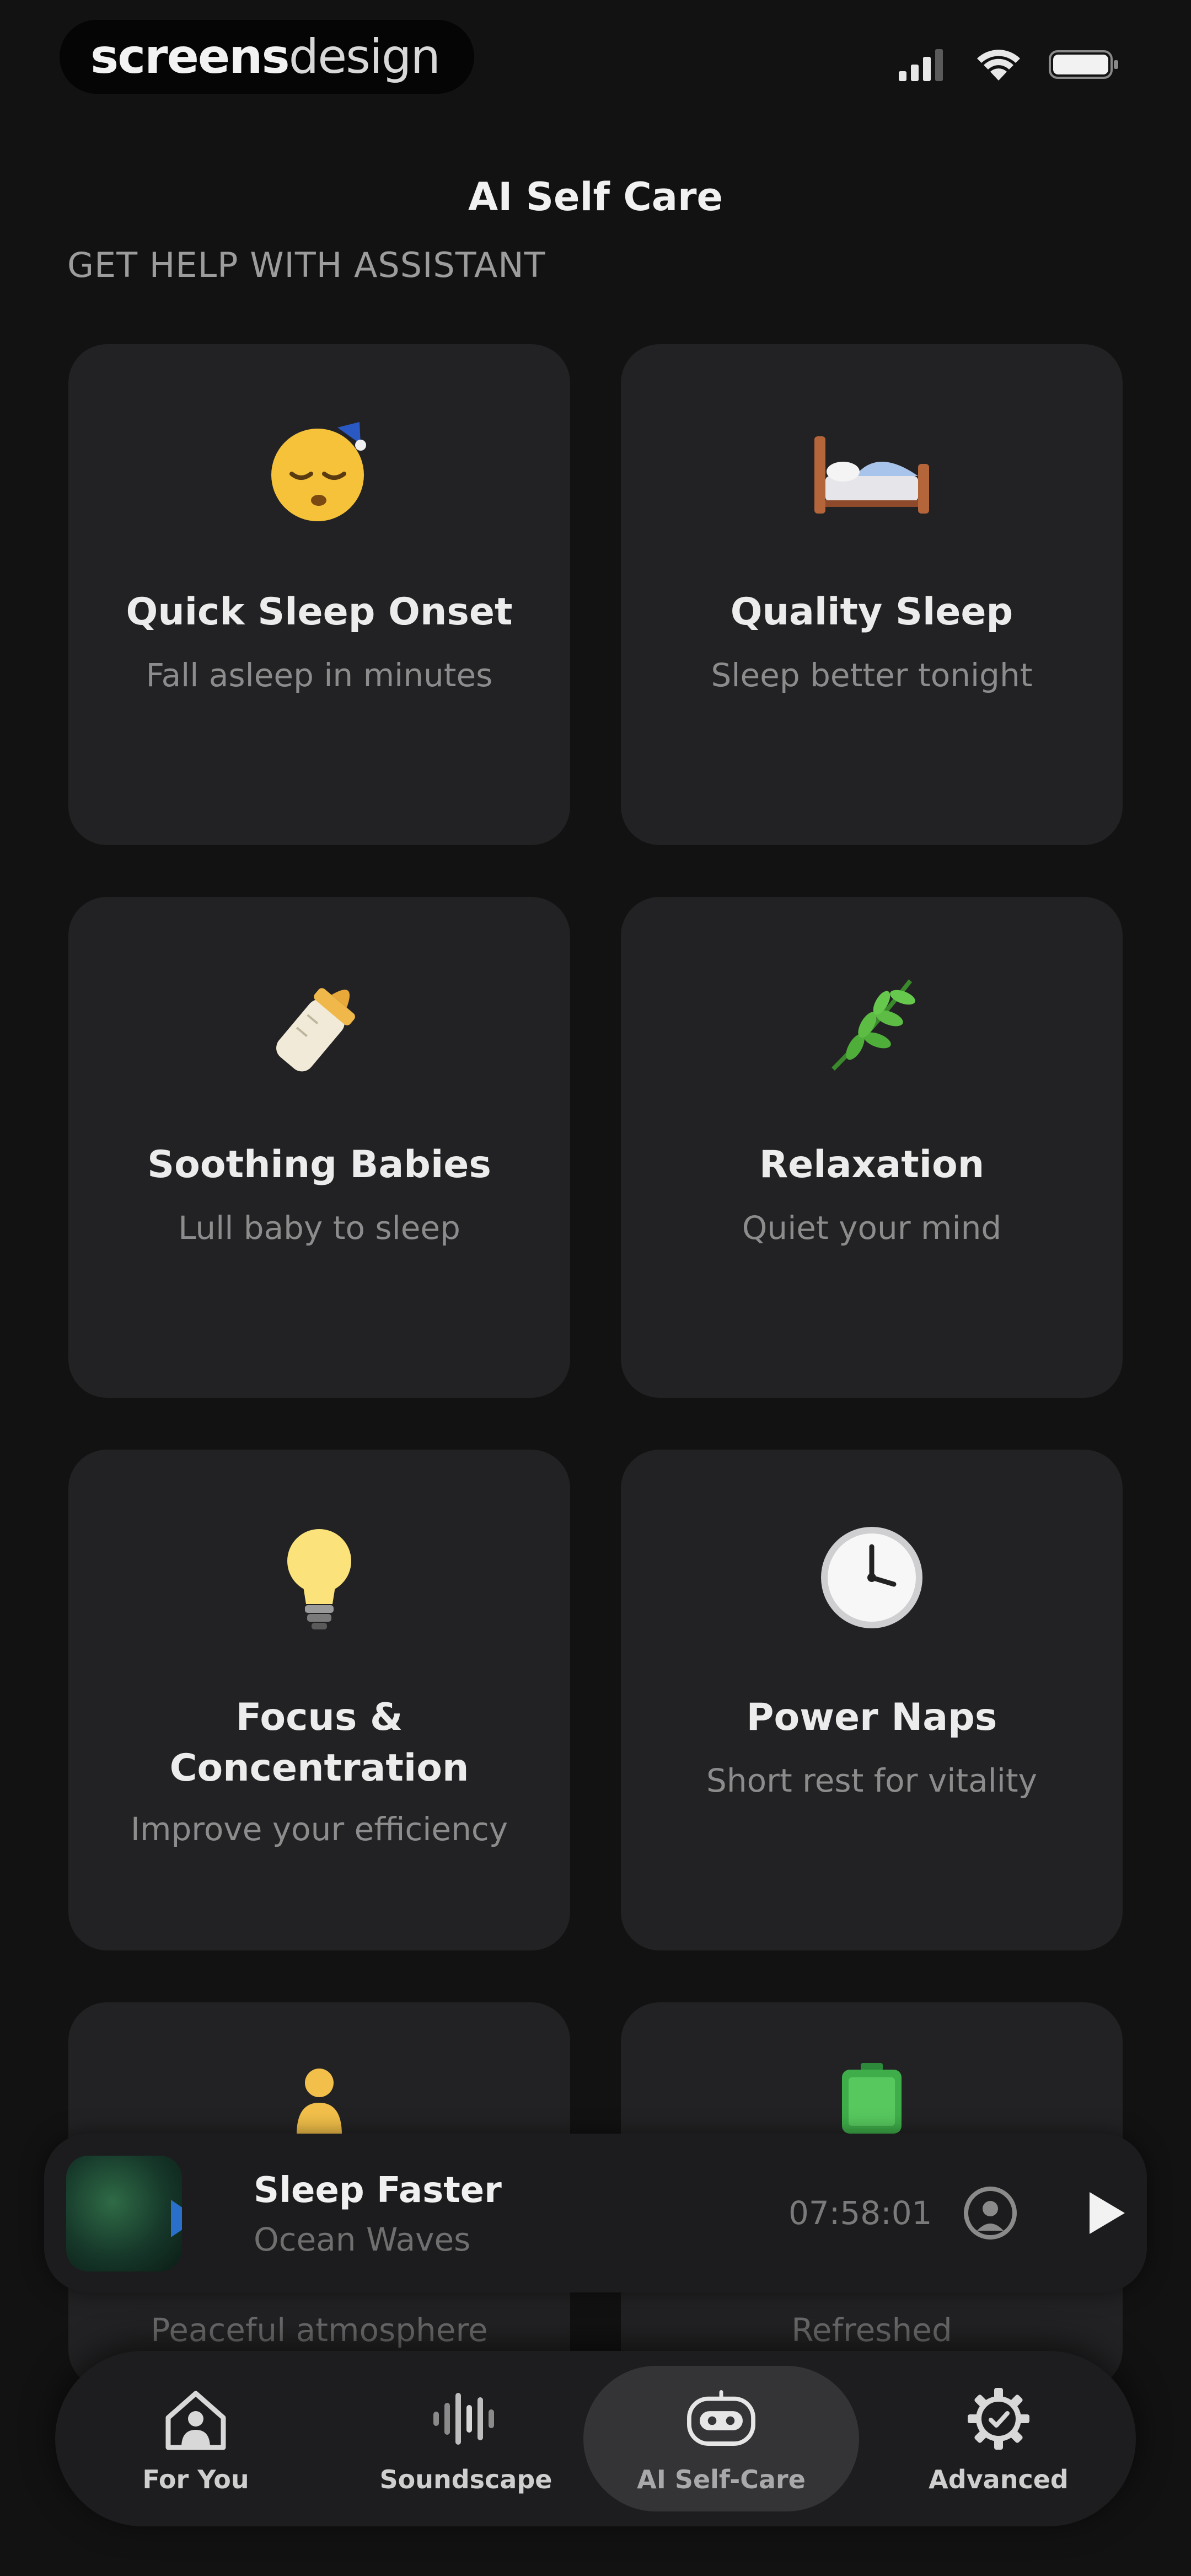 The width and height of the screenshot is (1191, 2576). Describe the element at coordinates (319, 1228) in the screenshot. I see `card-subtitle: Lull baby to sleep` at that location.